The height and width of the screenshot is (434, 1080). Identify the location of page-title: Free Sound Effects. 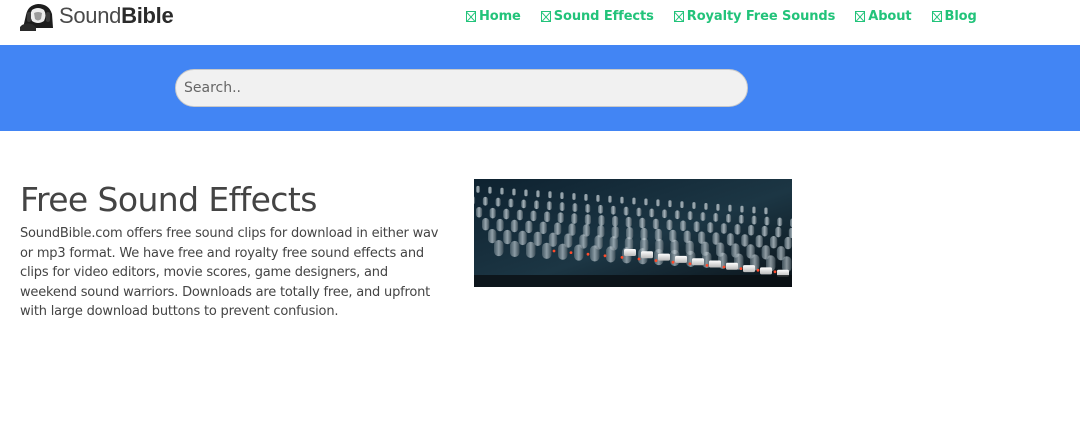
(168, 199).